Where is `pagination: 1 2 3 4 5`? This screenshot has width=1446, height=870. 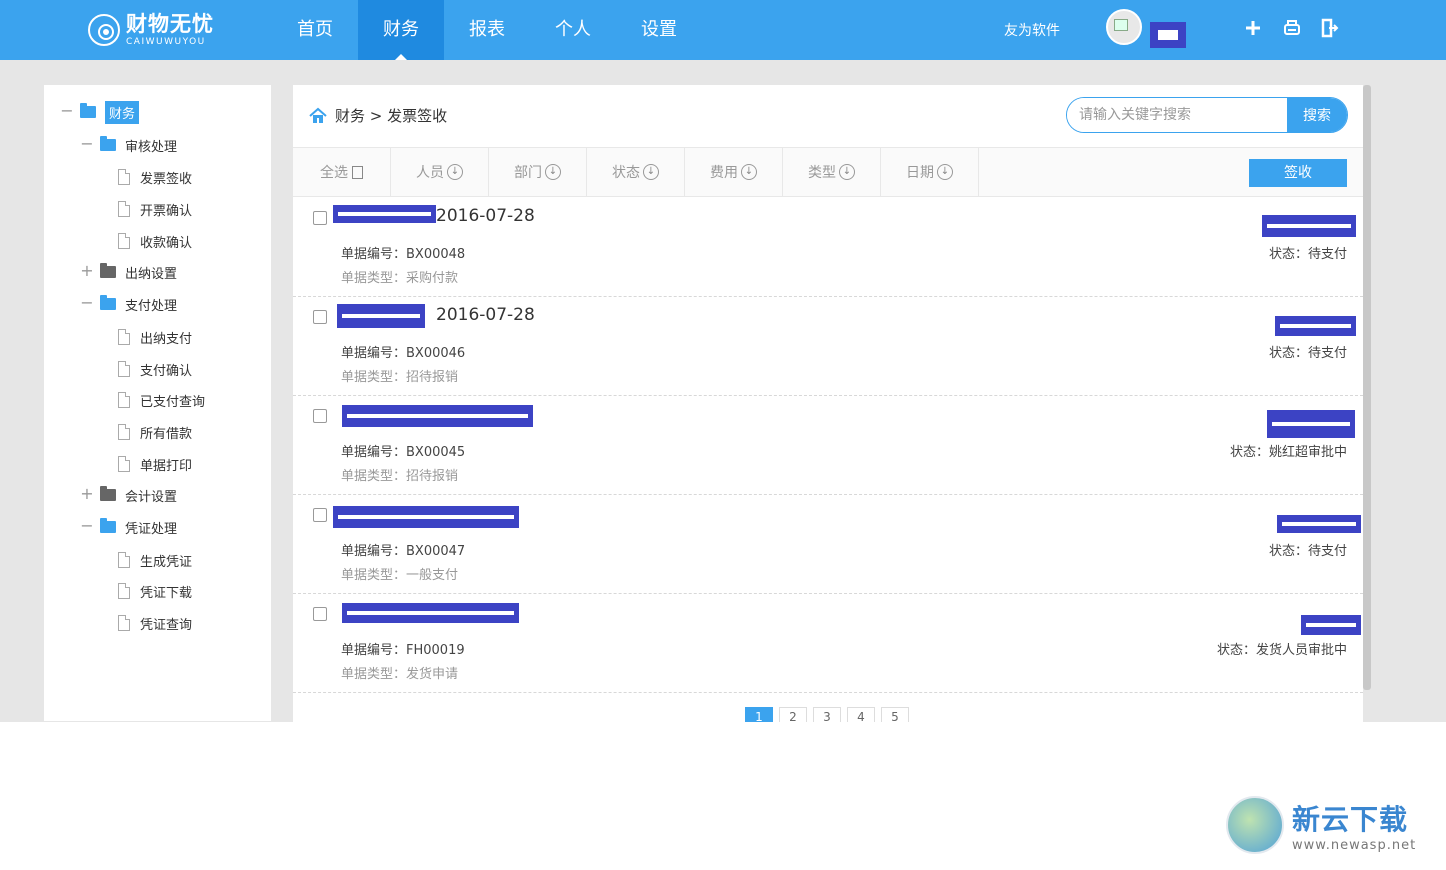
pagination: 1 2 3 4 5 is located at coordinates (827, 714).